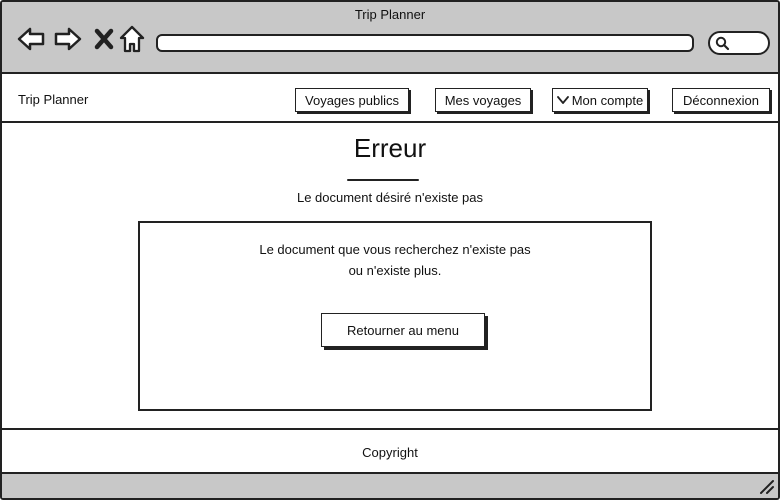 This screenshot has width=780, height=500. I want to click on browser-toolbar: Trip Planner, so click(390, 38).